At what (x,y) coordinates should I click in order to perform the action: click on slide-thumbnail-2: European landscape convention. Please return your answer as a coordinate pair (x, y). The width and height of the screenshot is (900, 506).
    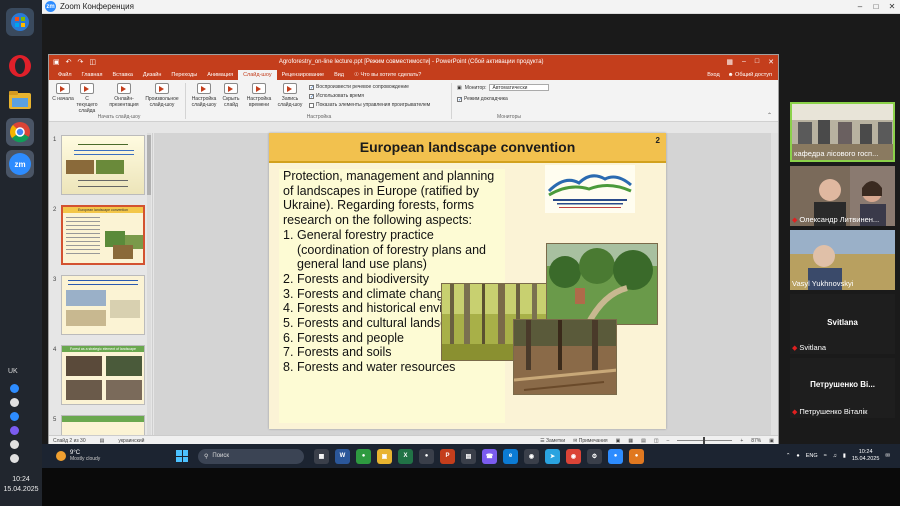
    Looking at the image, I should click on (103, 235).